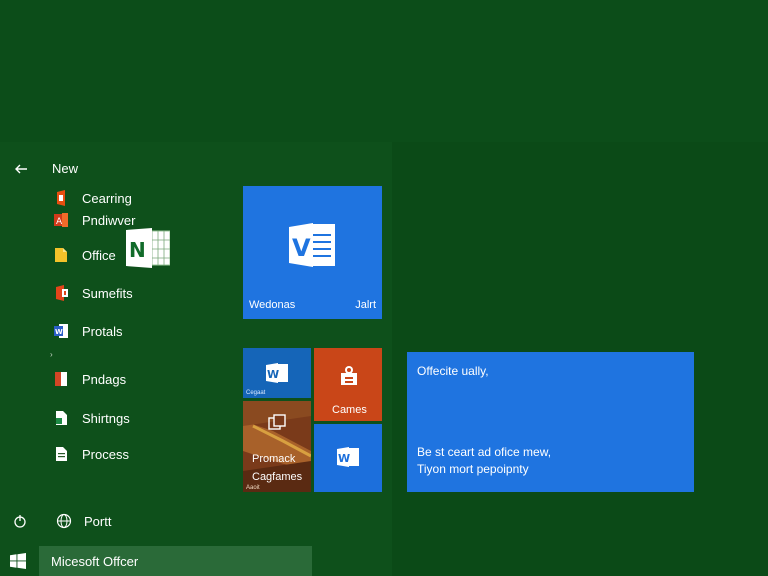 This screenshot has width=768, height=576. Describe the element at coordinates (312, 245) in the screenshot. I see `word-icon: V` at that location.